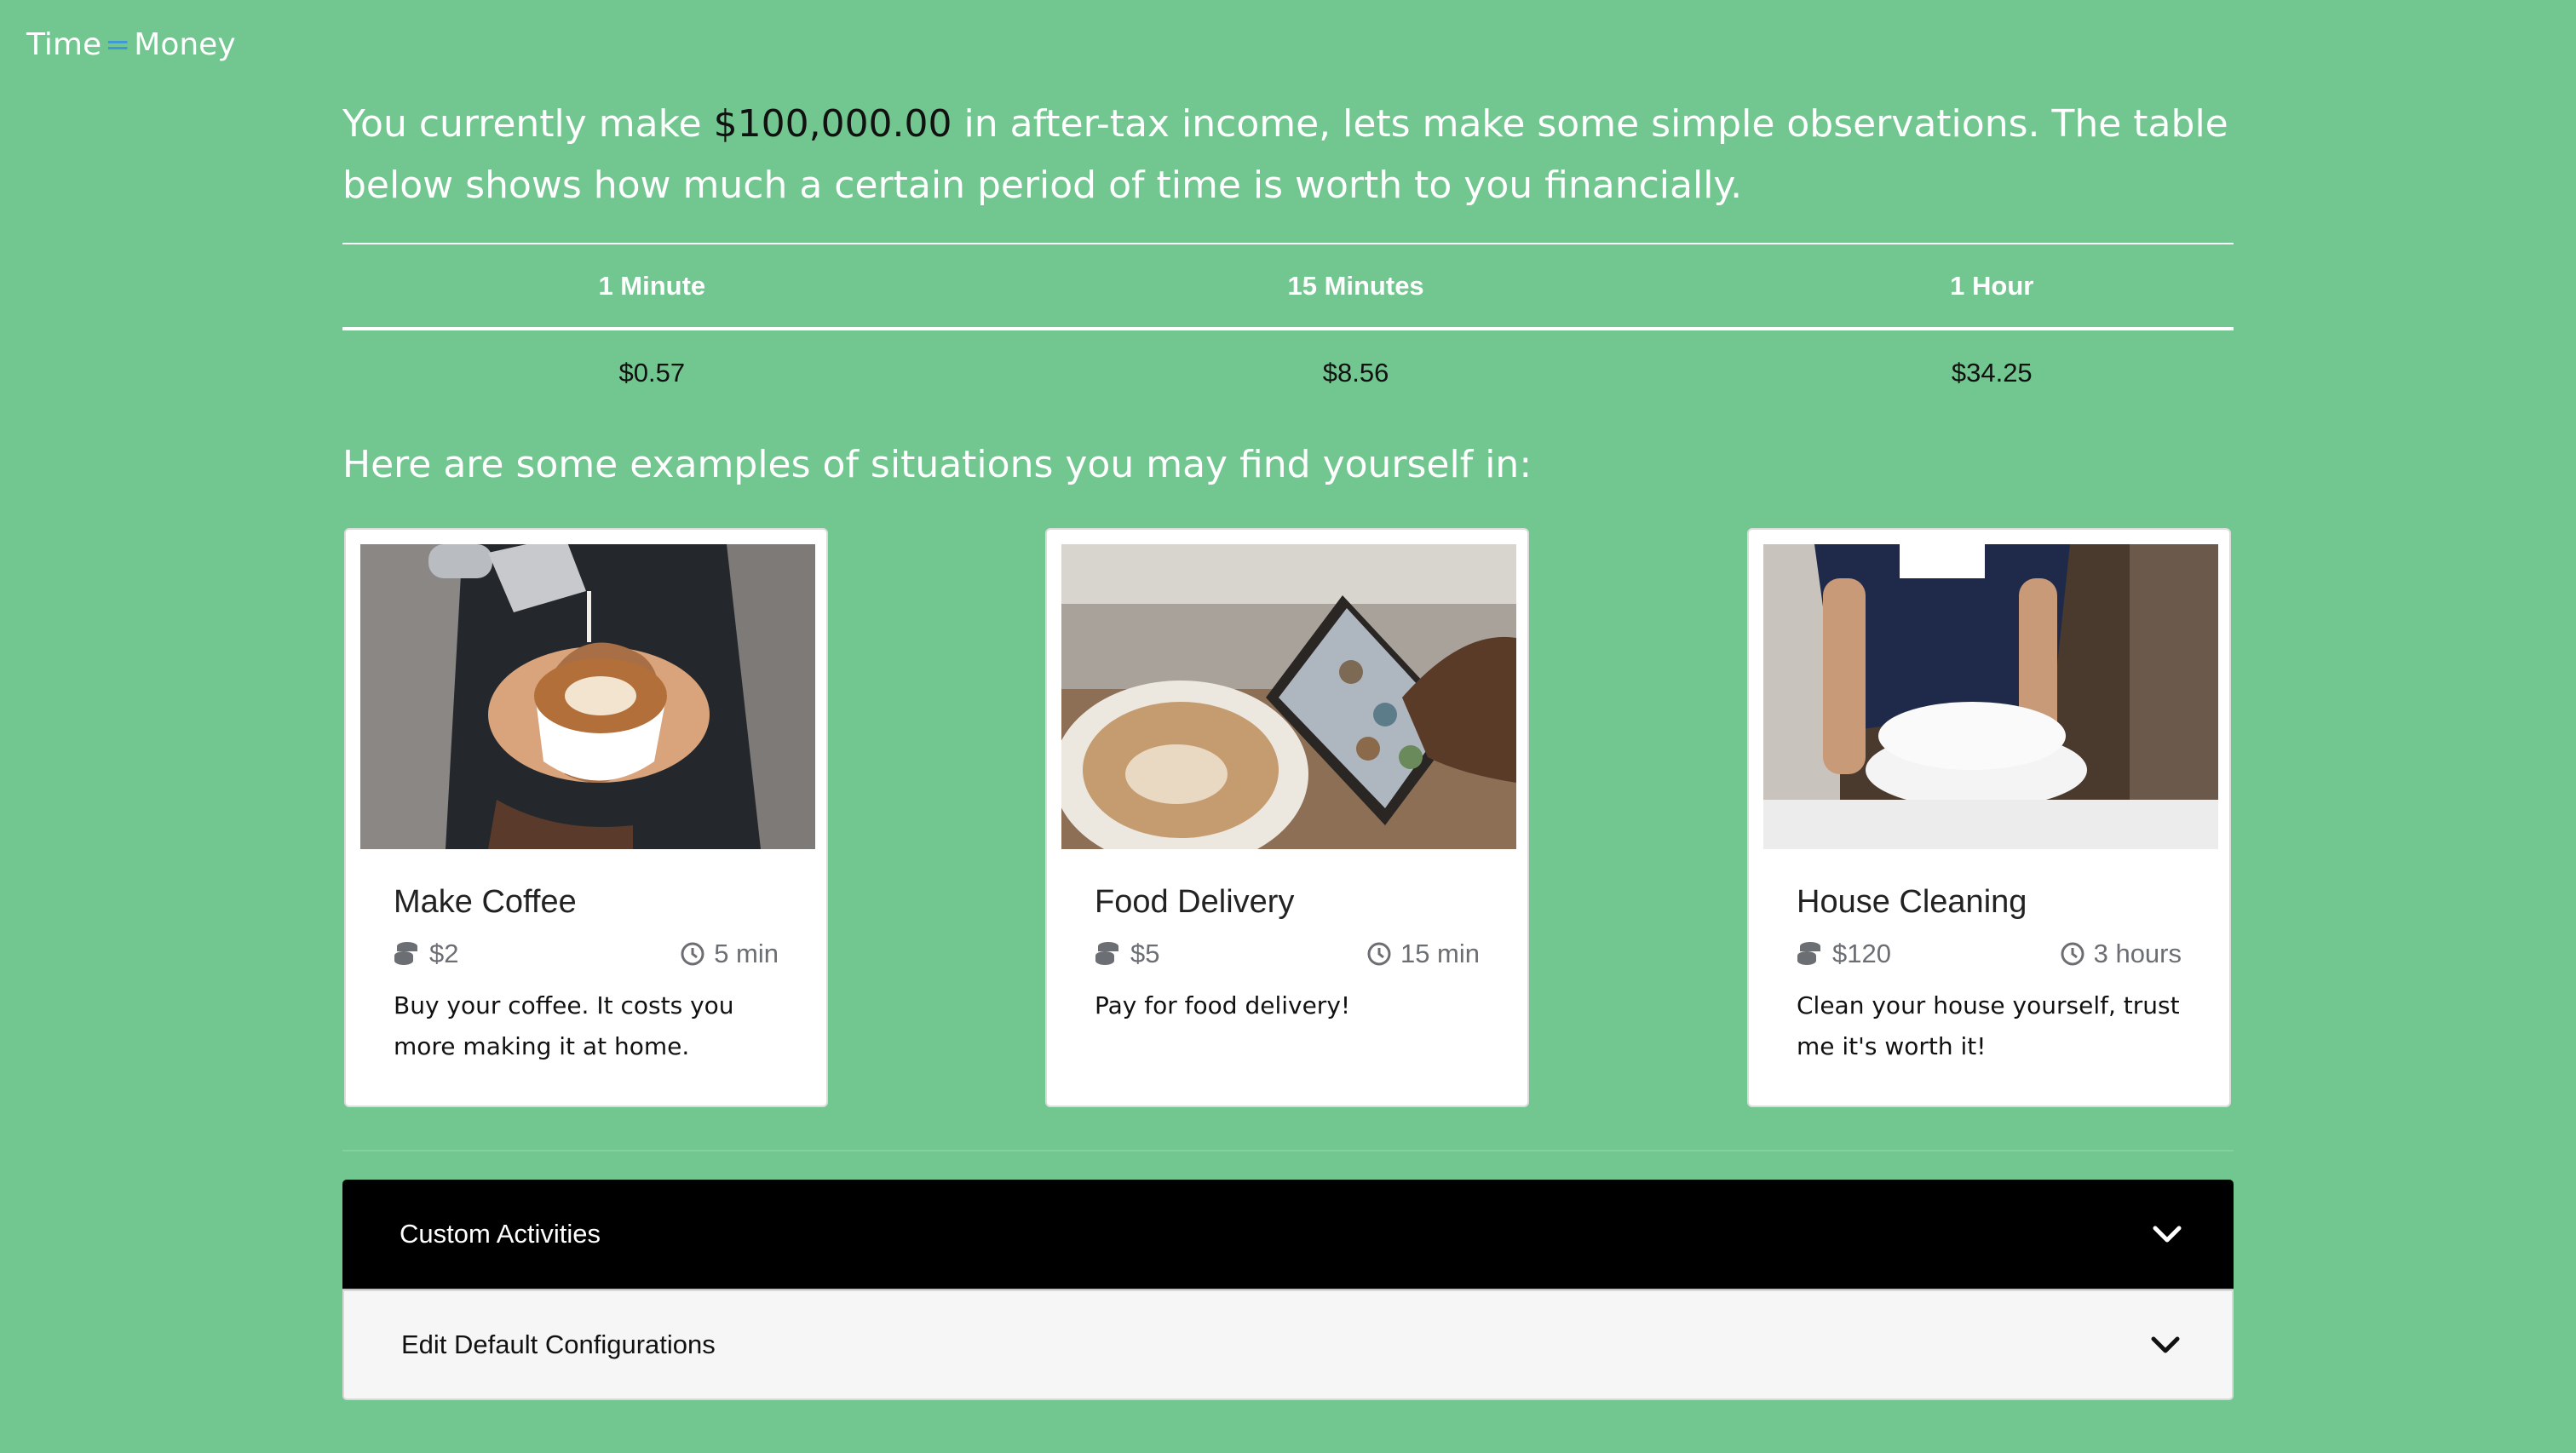  What do you see at coordinates (747, 953) in the screenshot?
I see `card-time-value: 5 min` at bounding box center [747, 953].